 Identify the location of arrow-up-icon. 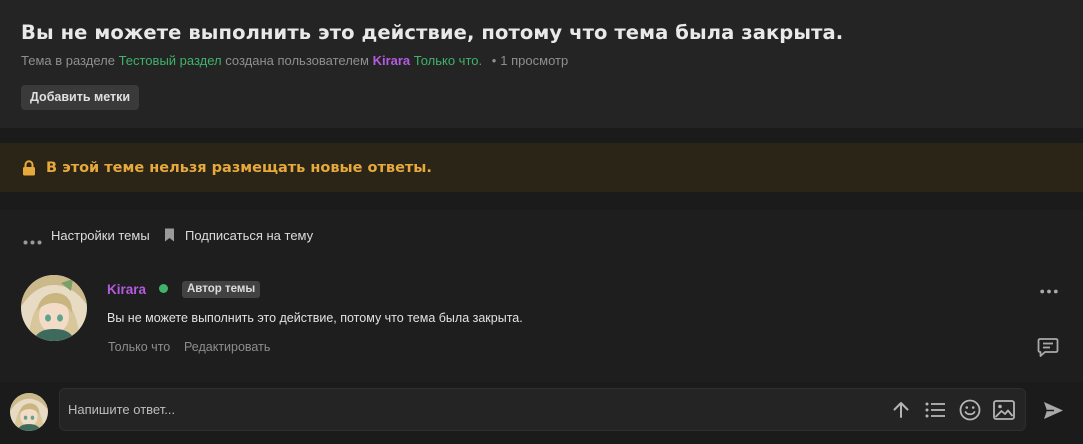
(901, 412).